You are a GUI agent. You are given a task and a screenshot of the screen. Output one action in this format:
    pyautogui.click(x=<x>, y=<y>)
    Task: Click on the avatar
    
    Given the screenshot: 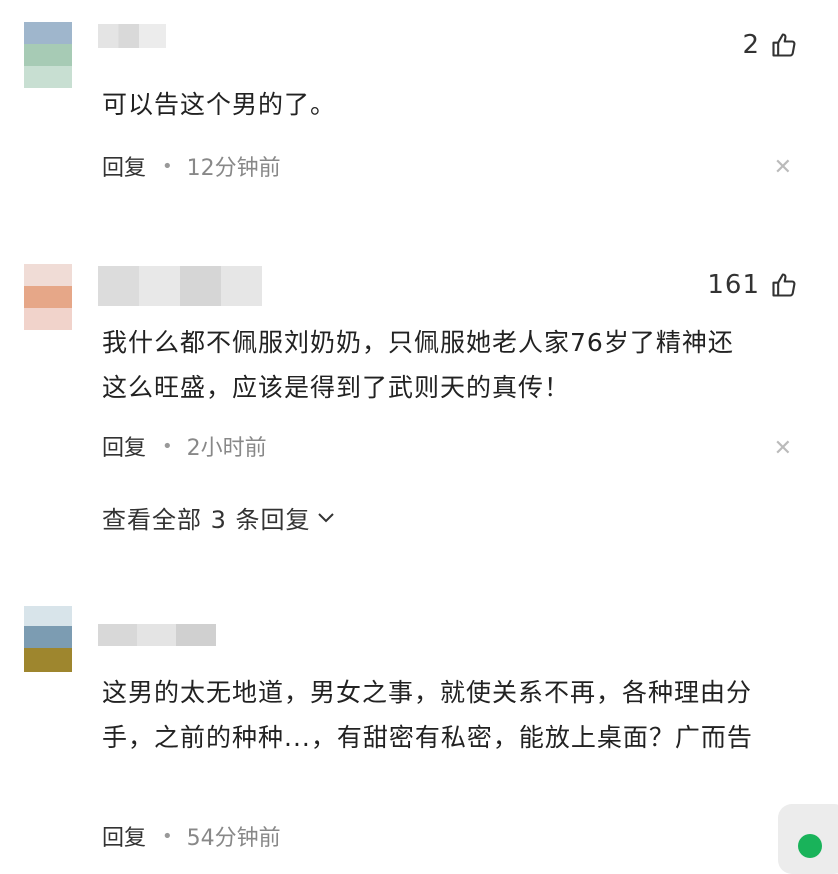 What is the action you would take?
    pyautogui.click(x=48, y=639)
    